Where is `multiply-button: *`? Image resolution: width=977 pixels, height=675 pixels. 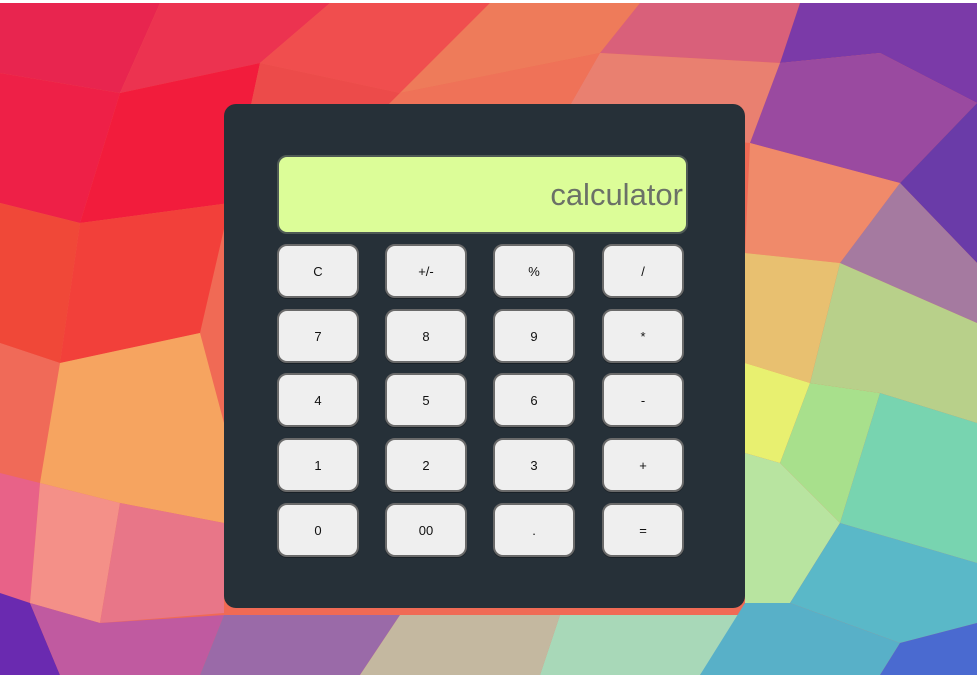 multiply-button: * is located at coordinates (643, 336).